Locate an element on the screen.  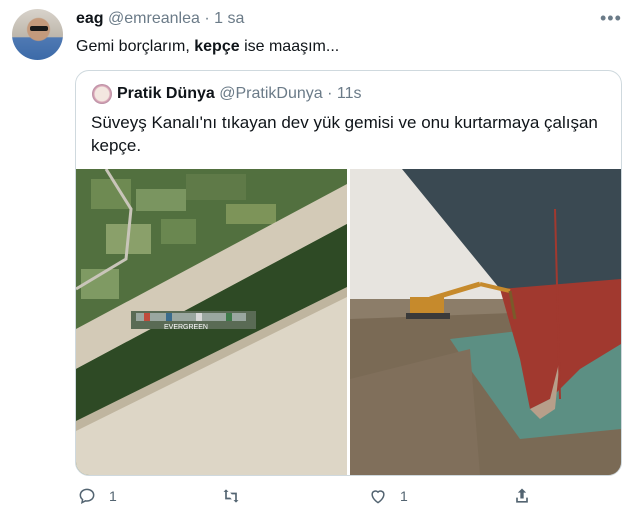
author-name: eag is located at coordinates (90, 18).